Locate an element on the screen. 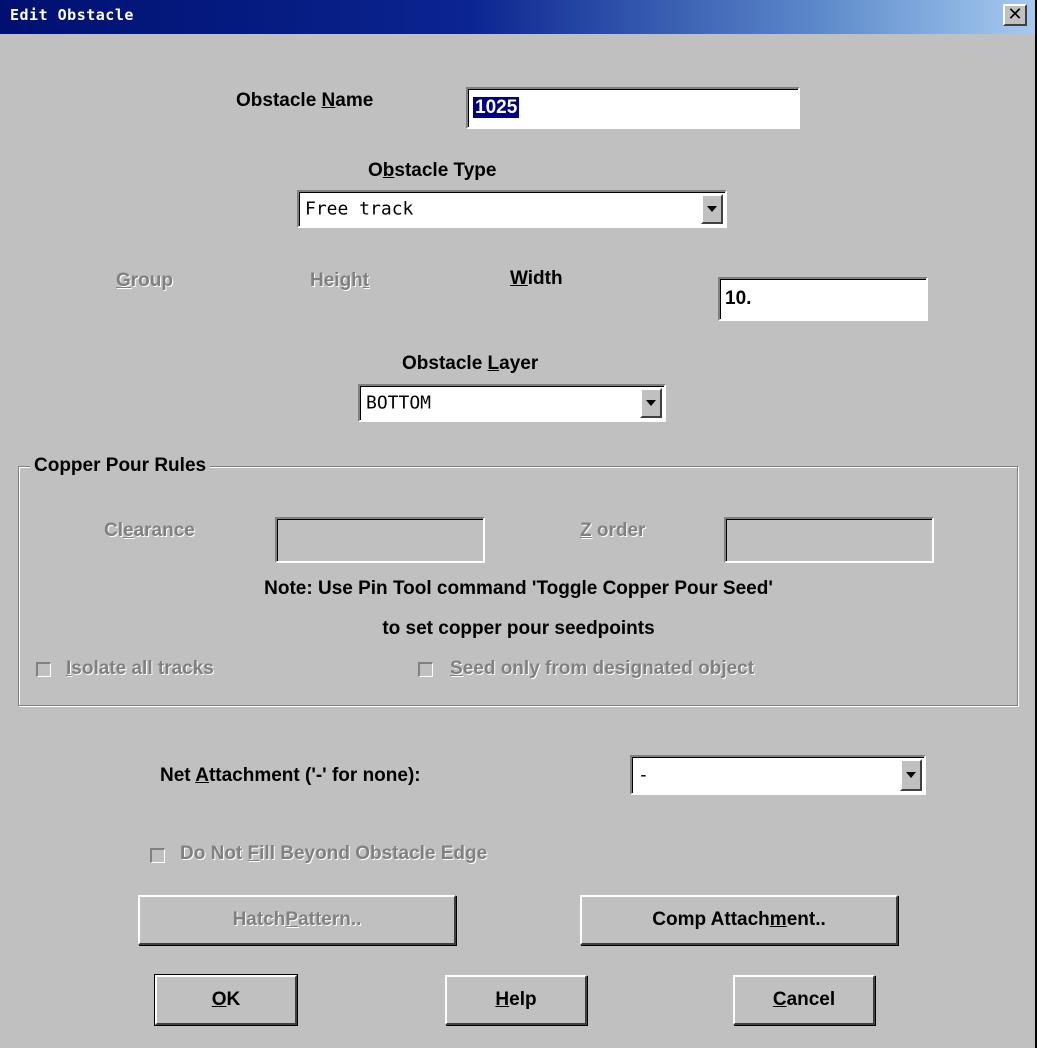  obstacle-type-dropdown-button is located at coordinates (712, 209).